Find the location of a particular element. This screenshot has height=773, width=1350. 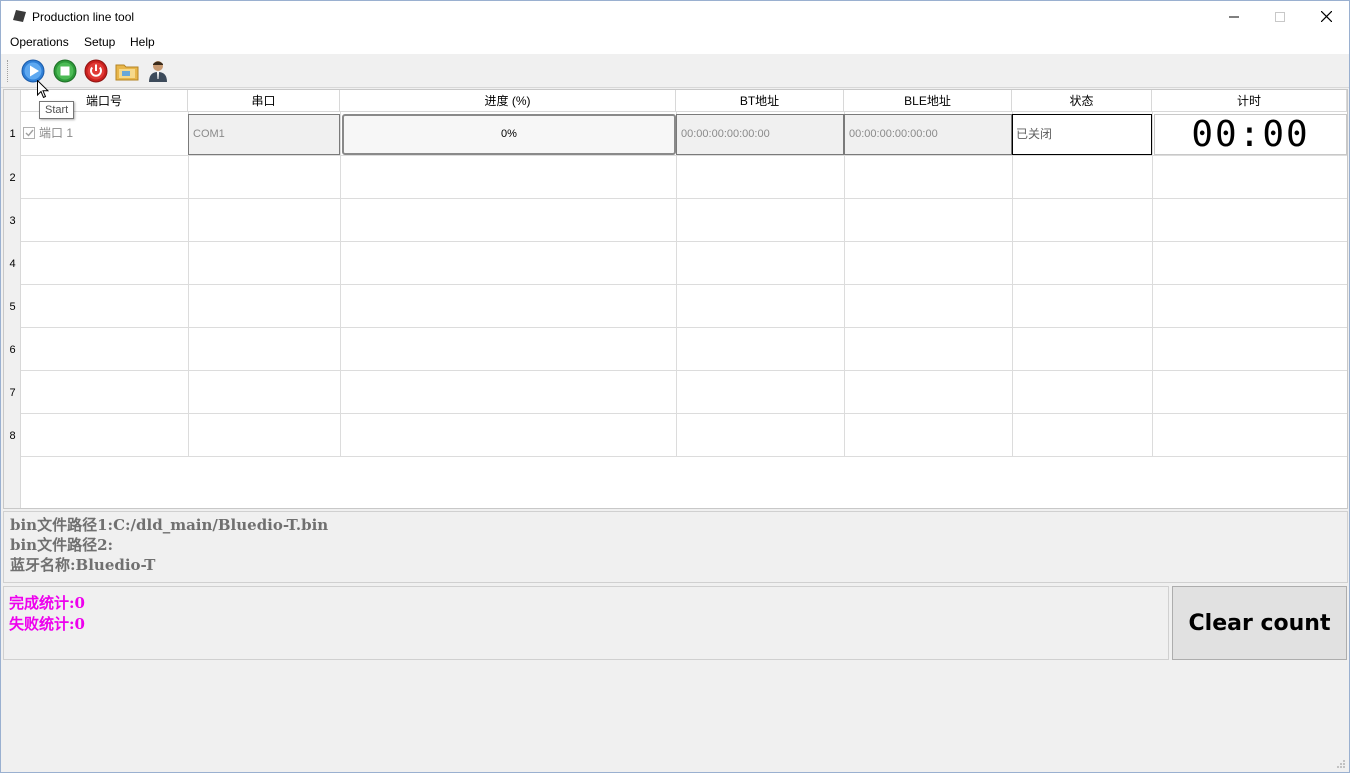

user-icon is located at coordinates (158, 71).